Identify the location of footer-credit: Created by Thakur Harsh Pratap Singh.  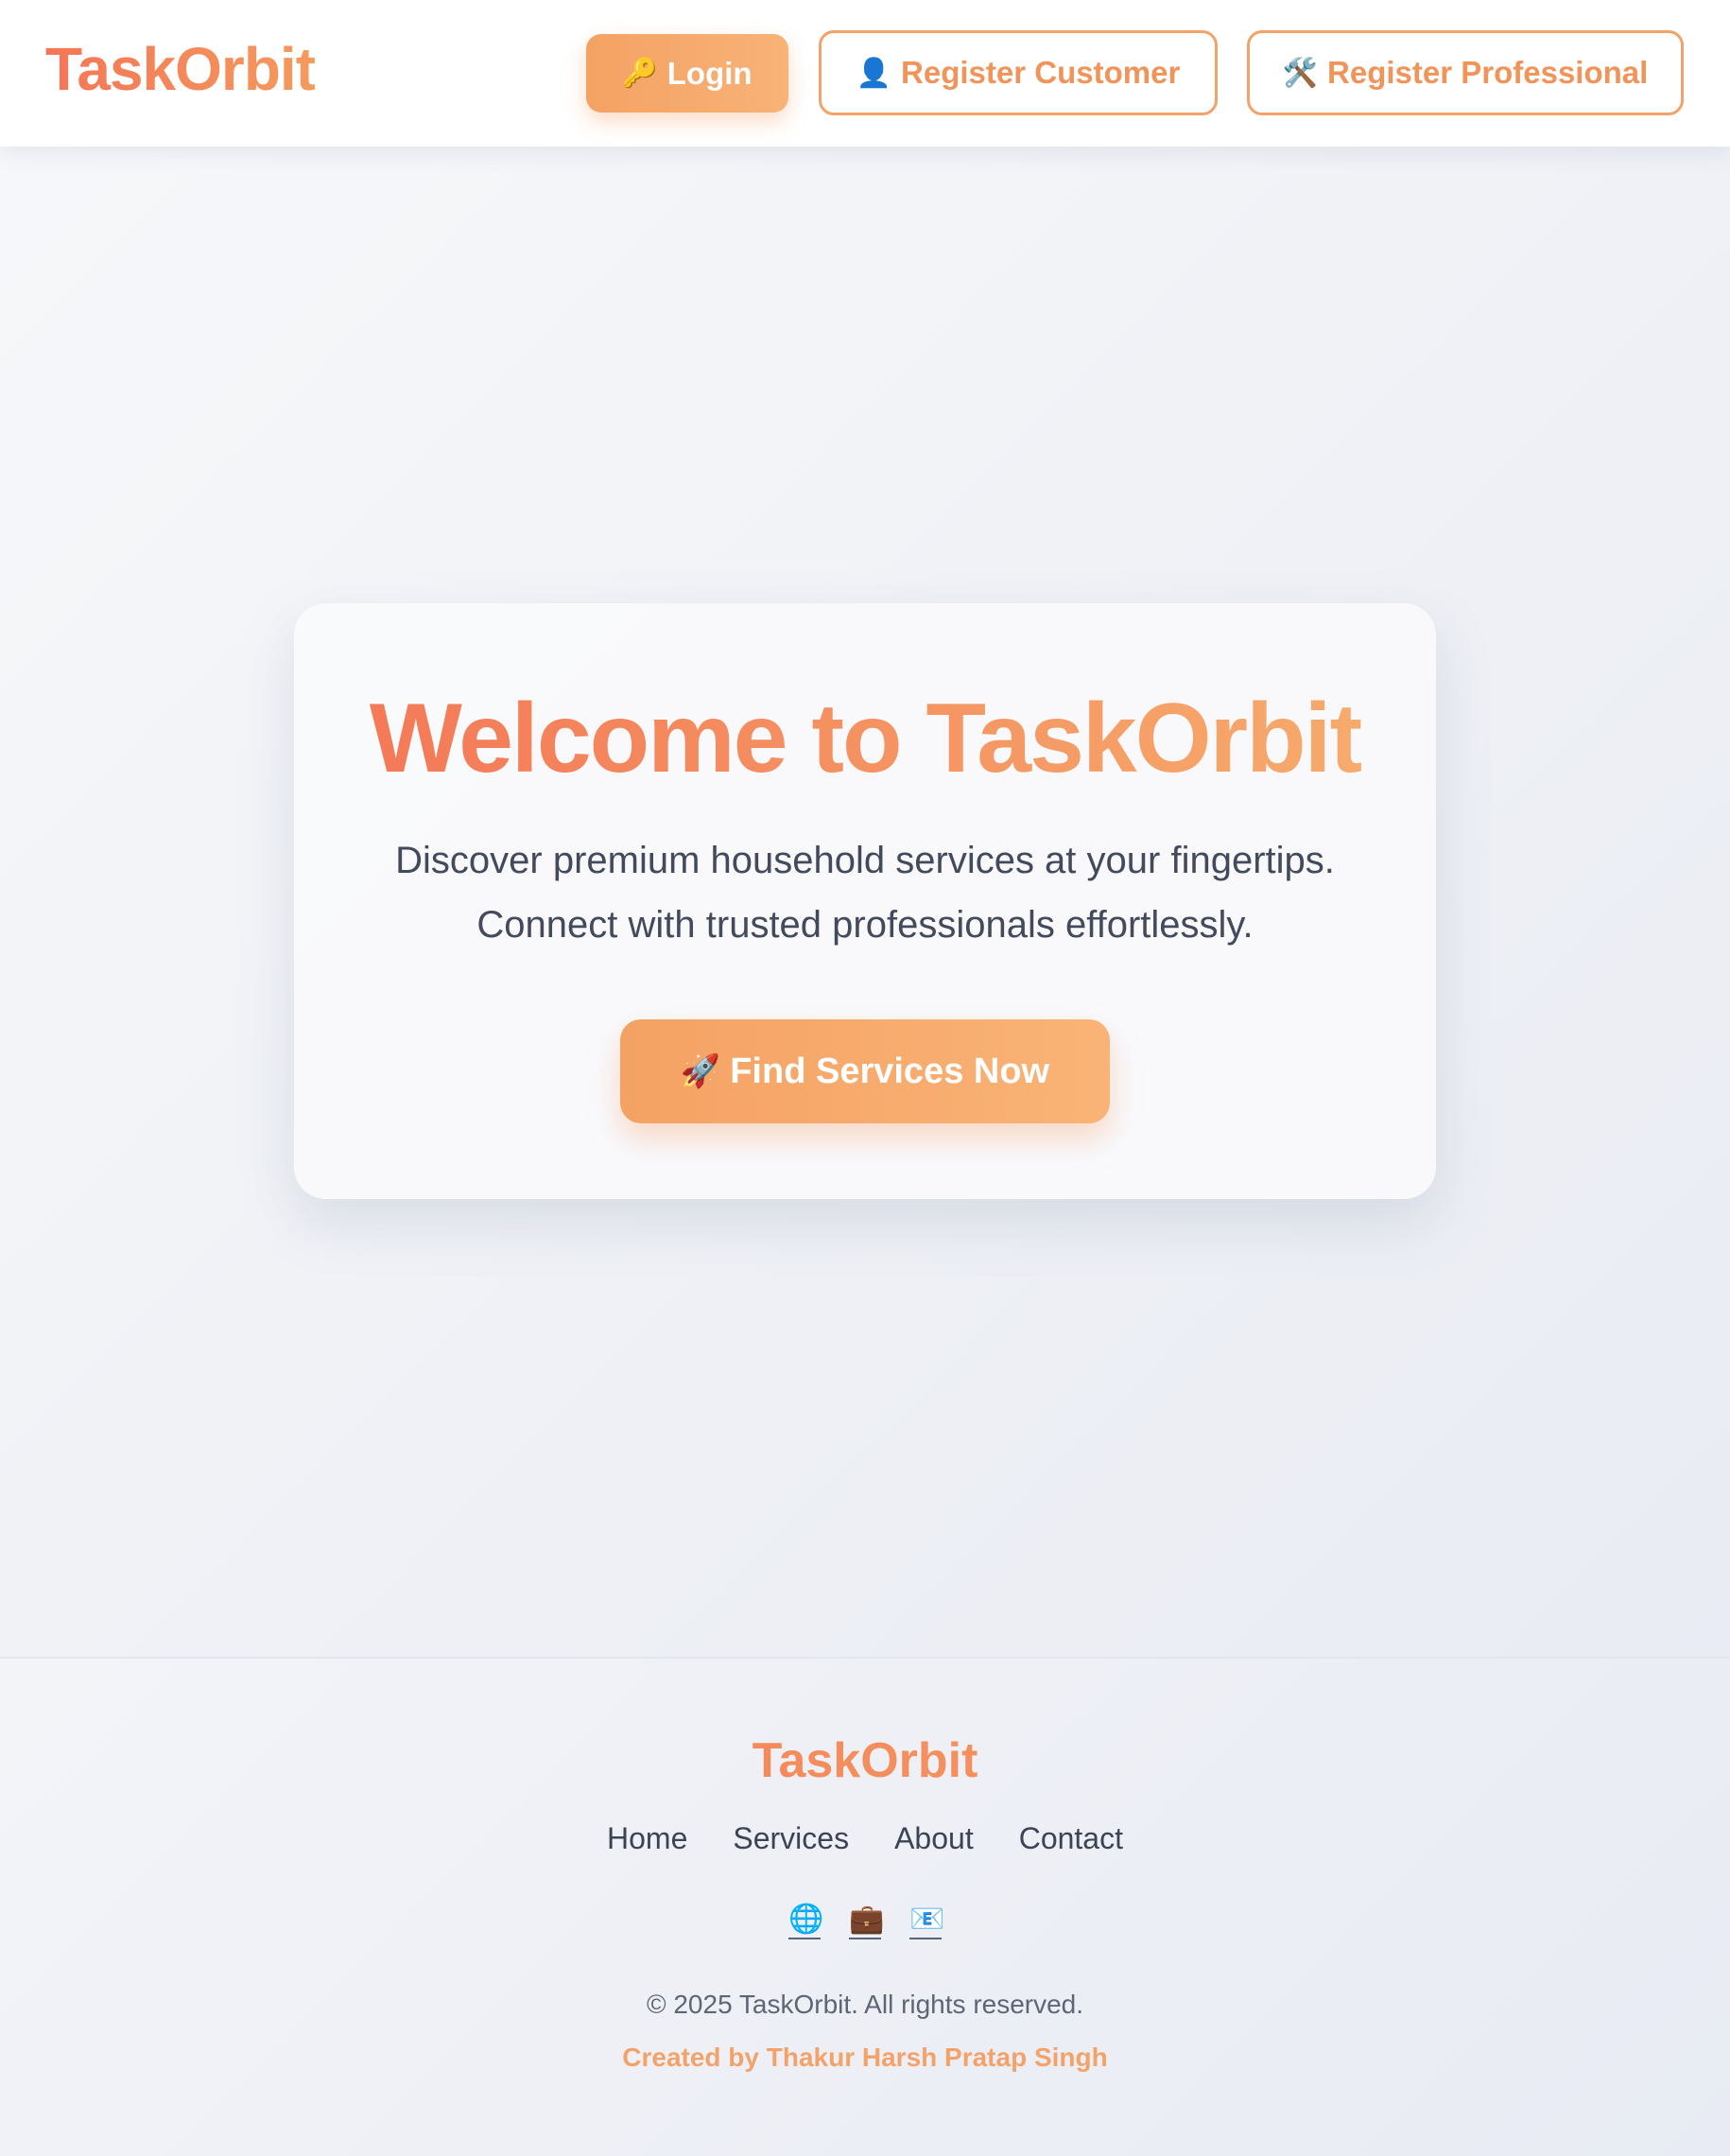
(865, 2058).